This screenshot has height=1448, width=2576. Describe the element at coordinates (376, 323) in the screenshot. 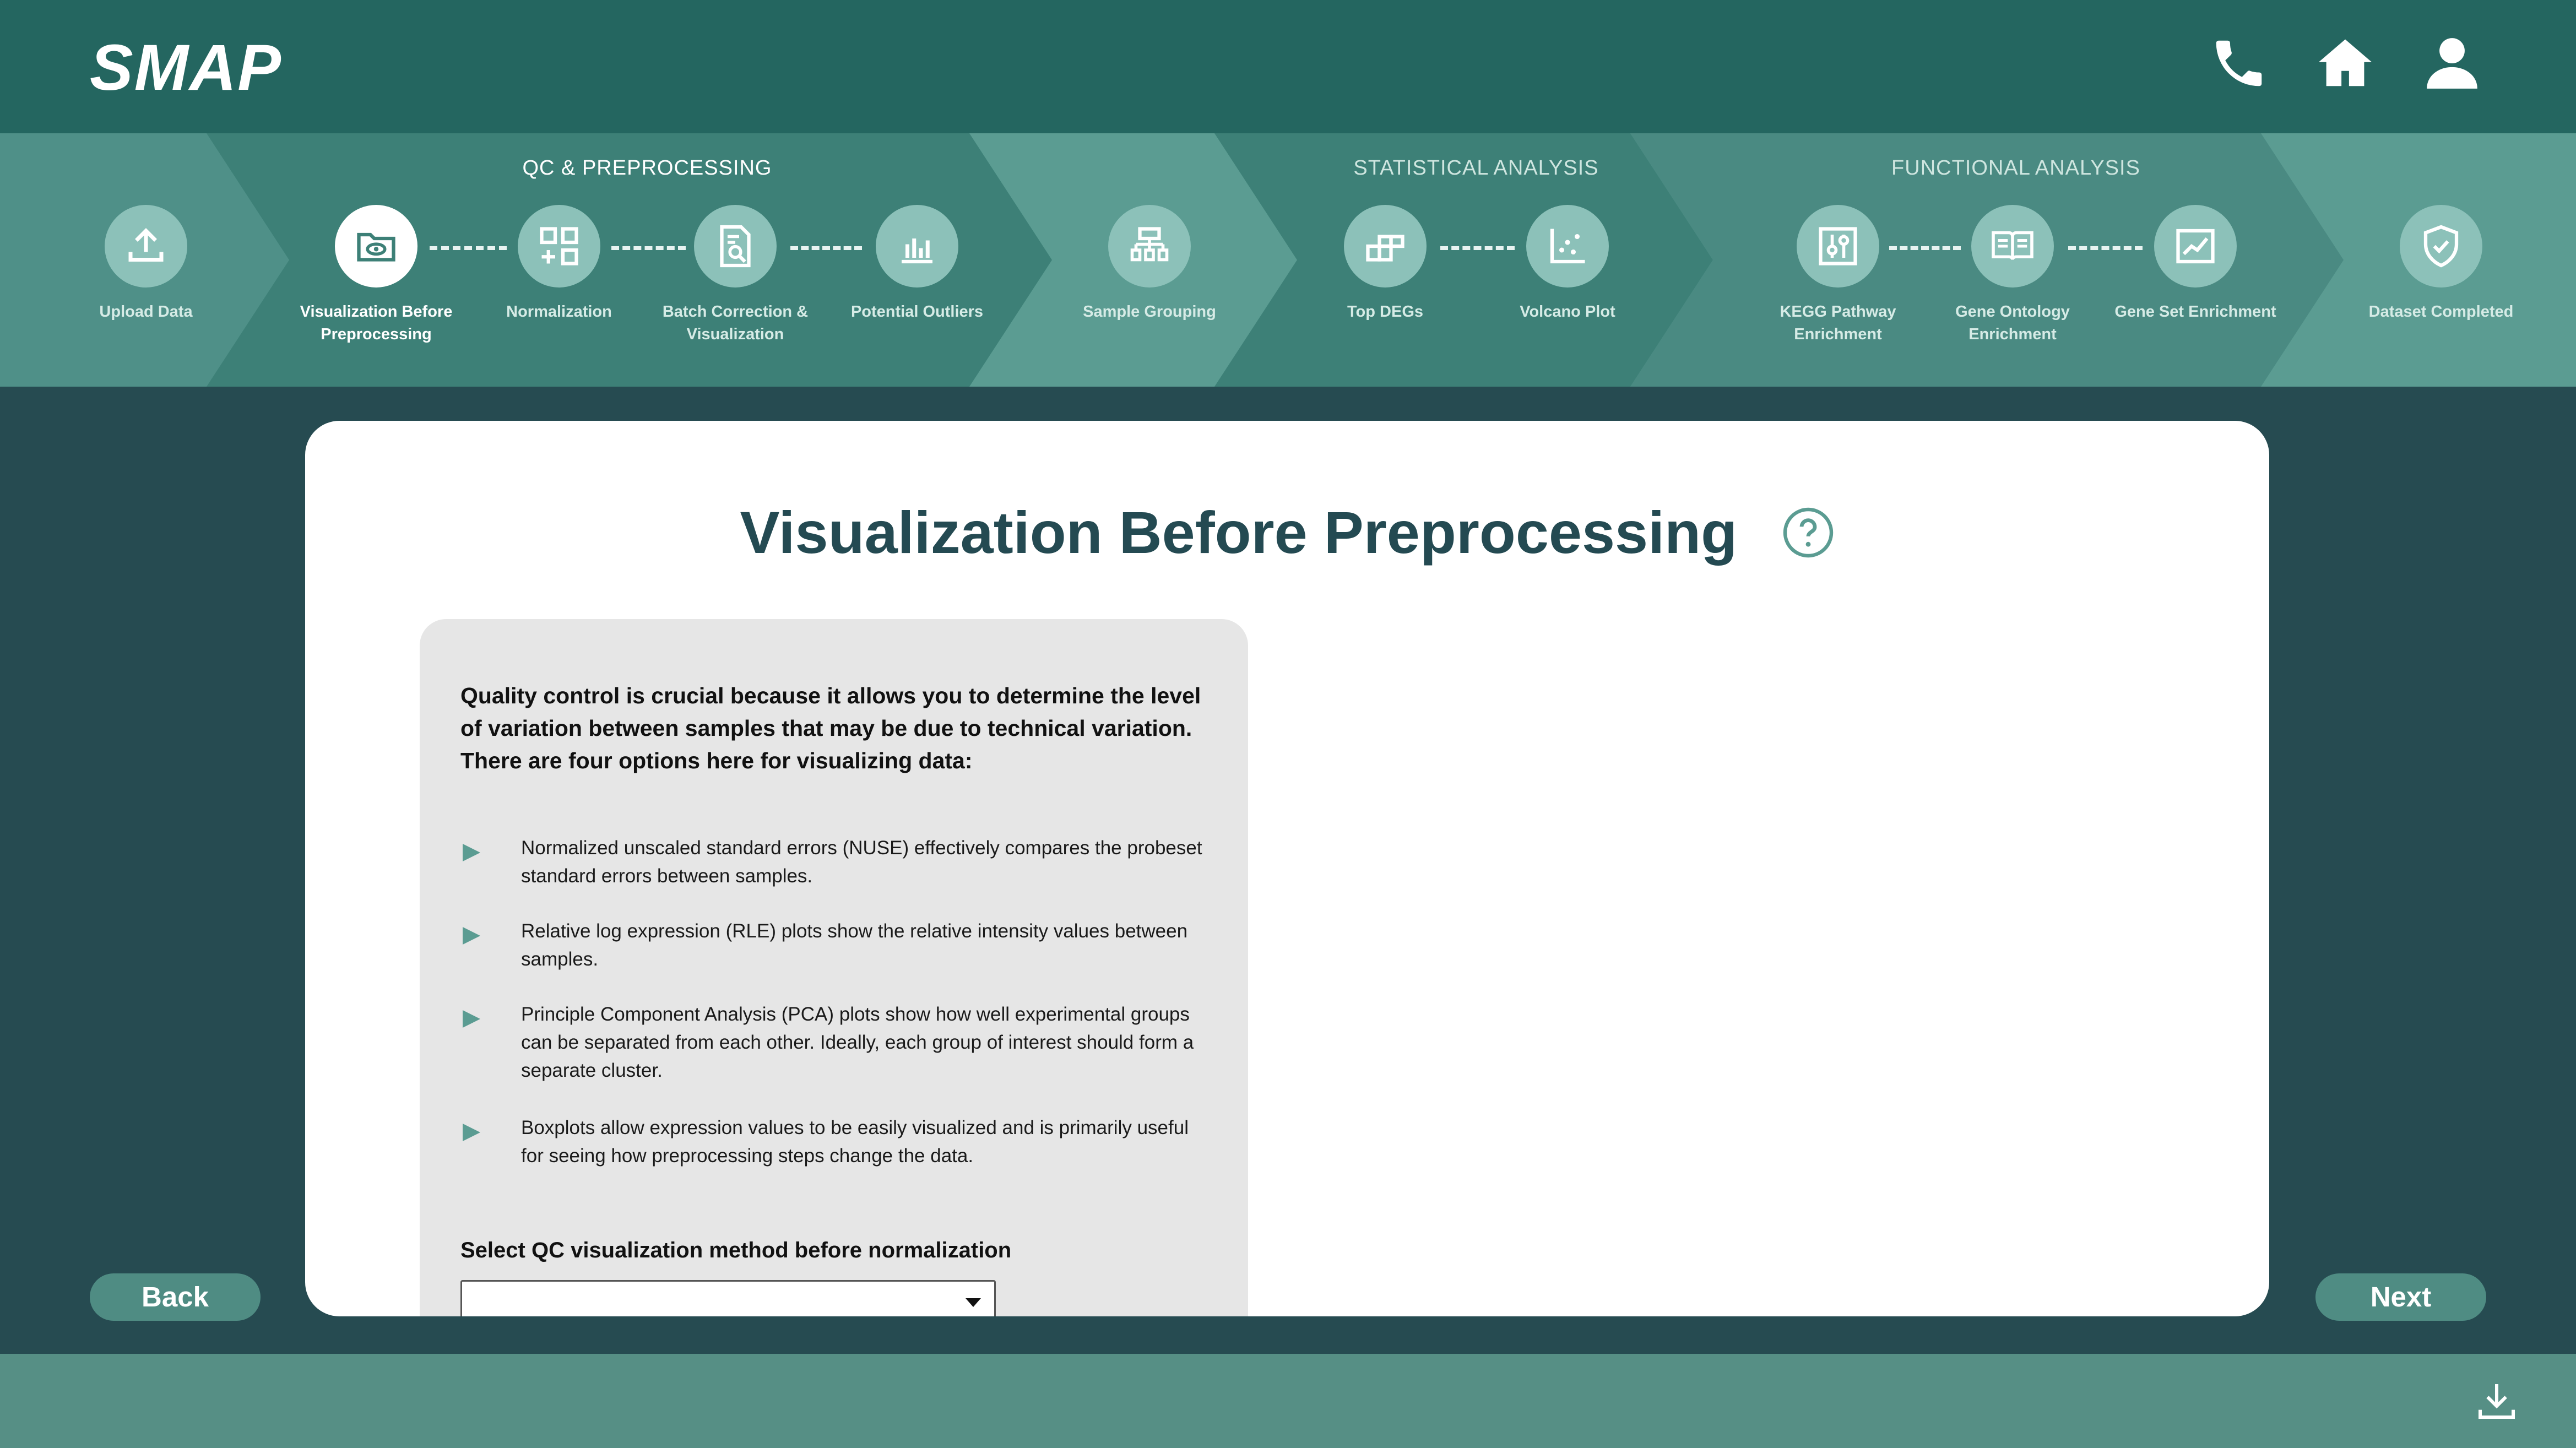

I see `step-label: Visualization Before Preprocessing` at that location.